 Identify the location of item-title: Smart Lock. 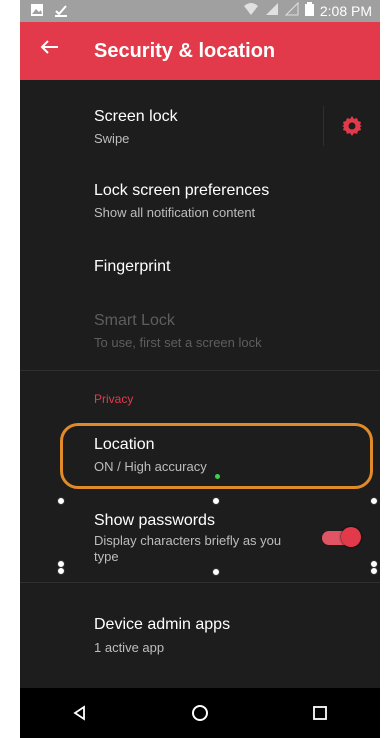
(134, 320).